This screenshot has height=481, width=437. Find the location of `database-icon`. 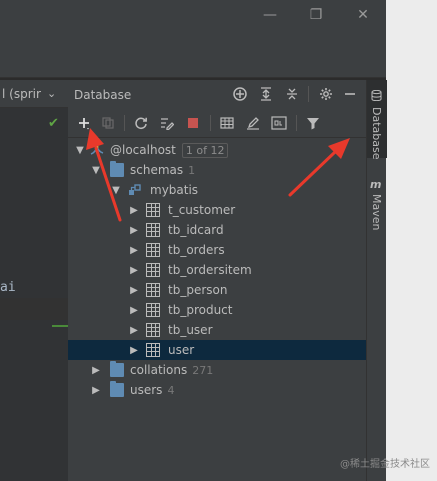

database-icon is located at coordinates (376, 95).